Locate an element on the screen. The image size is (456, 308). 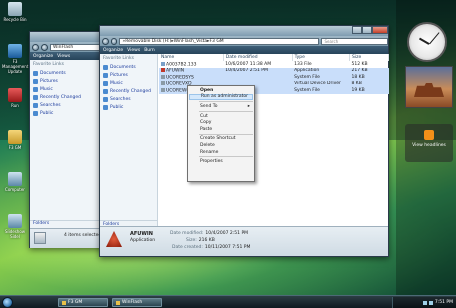
nav-label: Music is located at coordinates (116, 83).